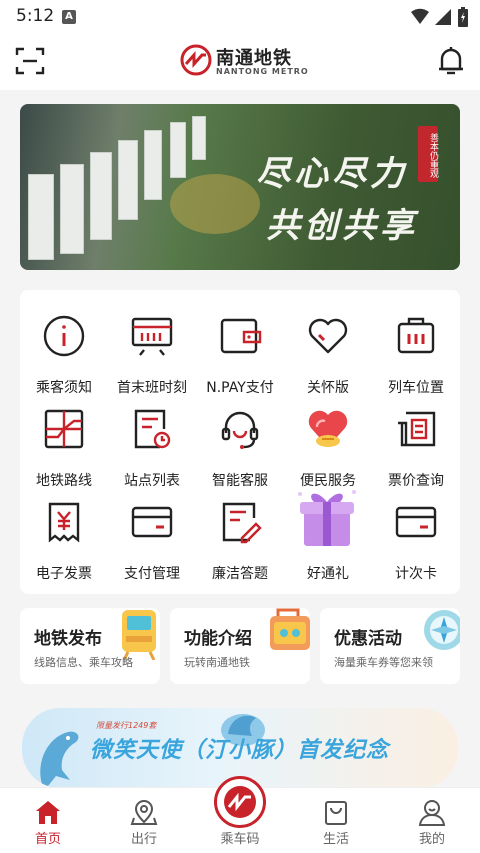 Image resolution: width=480 pixels, height=853 pixels. What do you see at coordinates (431, 839) in the screenshot?
I see `tab-label: 我的` at bounding box center [431, 839].